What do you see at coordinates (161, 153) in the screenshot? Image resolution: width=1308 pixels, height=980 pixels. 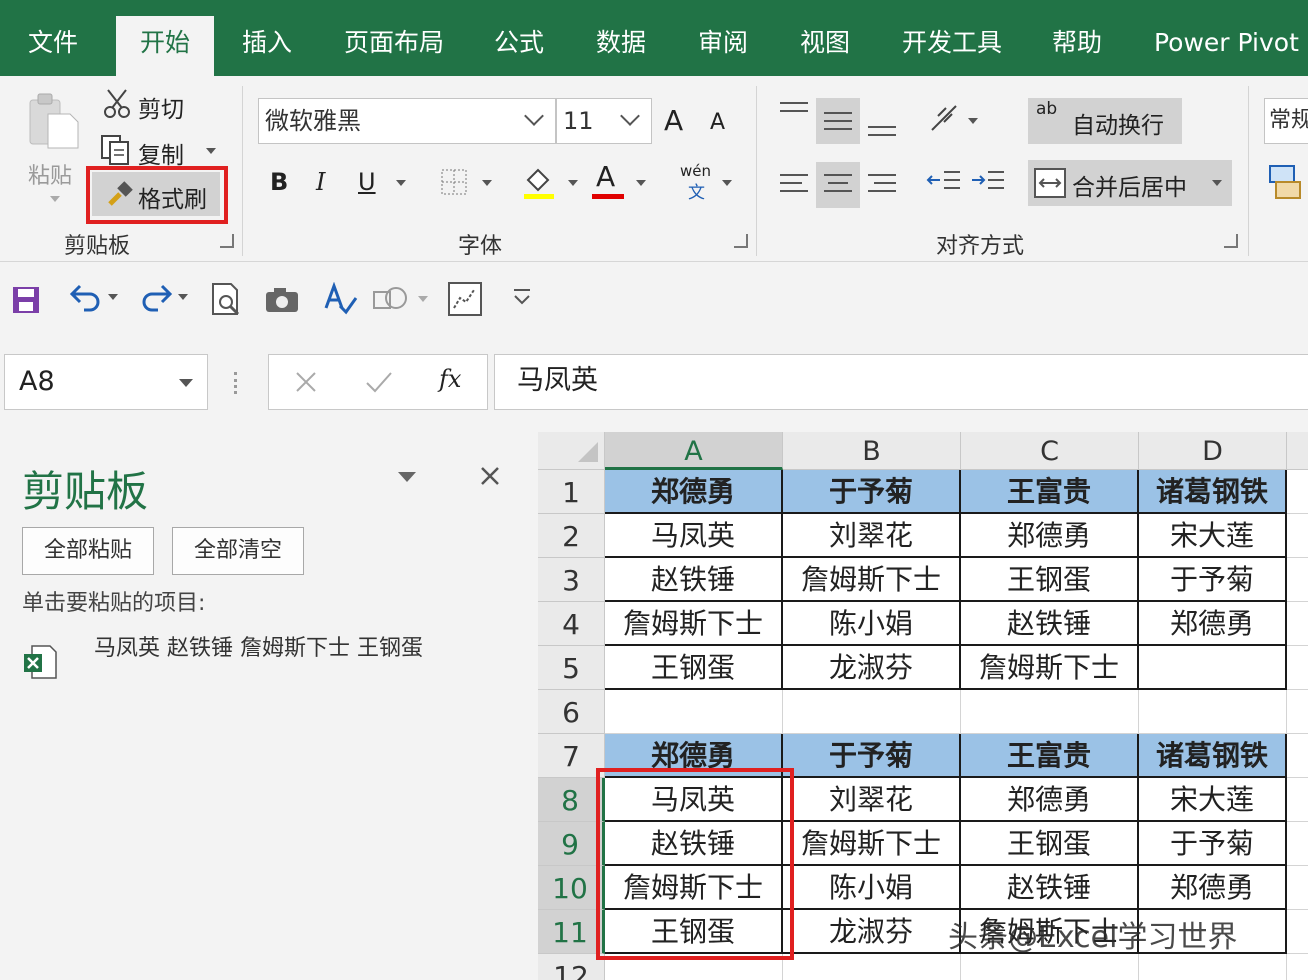 I see `copy-button: 复制` at bounding box center [161, 153].